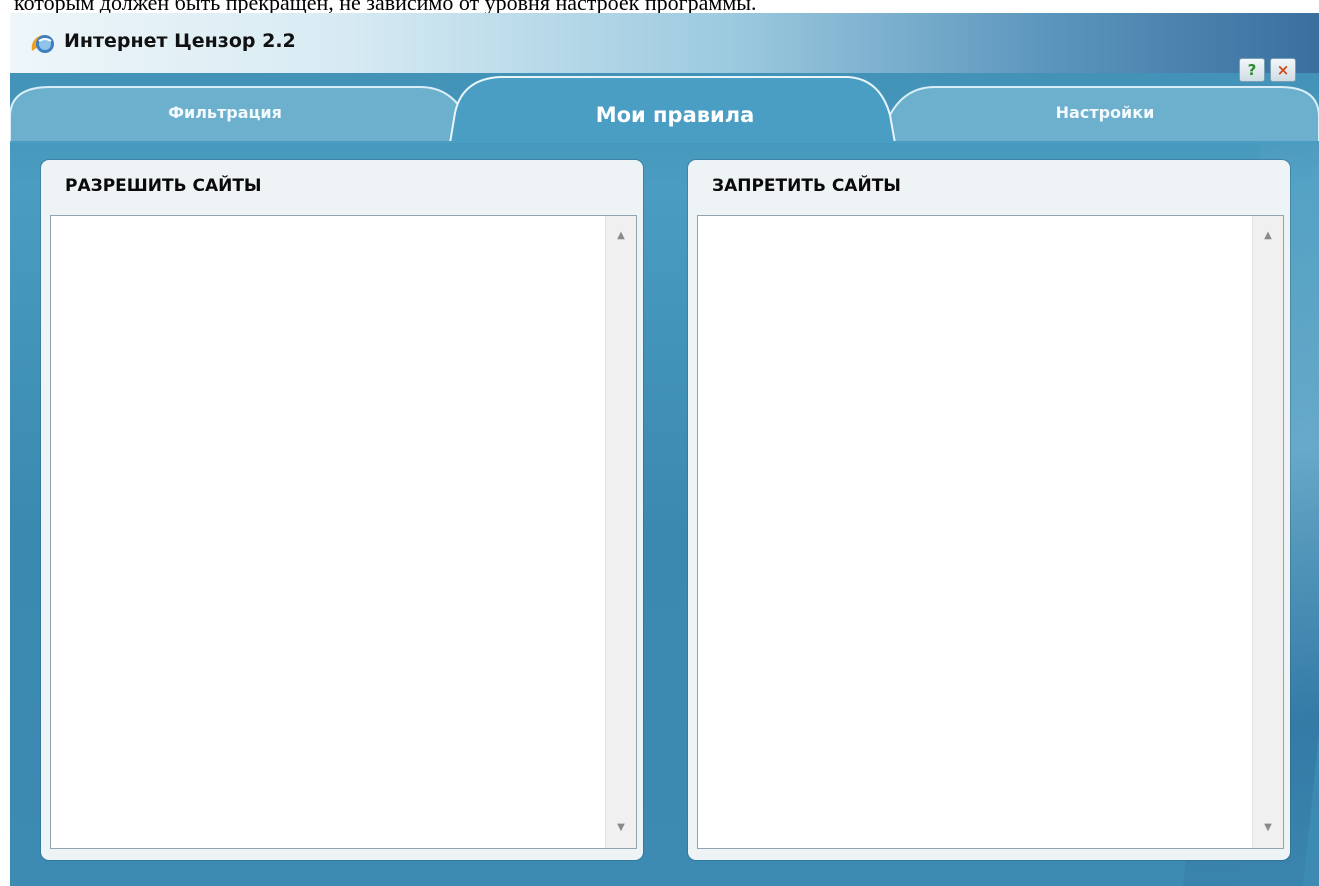 Image resolution: width=1319 pixels, height=886 pixels. Describe the element at coordinates (620, 532) in the screenshot. I see `allow-list-scrollbar: ▲ ▼` at that location.